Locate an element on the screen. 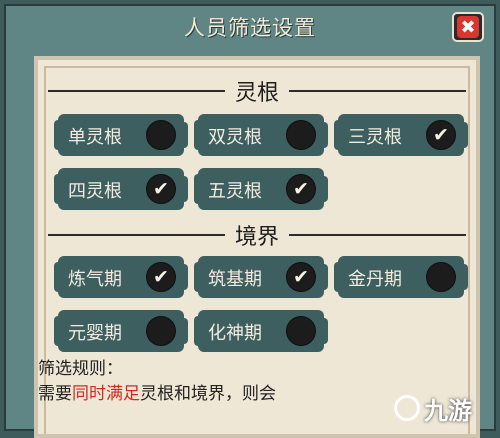  option-label: 化神期 is located at coordinates (235, 333).